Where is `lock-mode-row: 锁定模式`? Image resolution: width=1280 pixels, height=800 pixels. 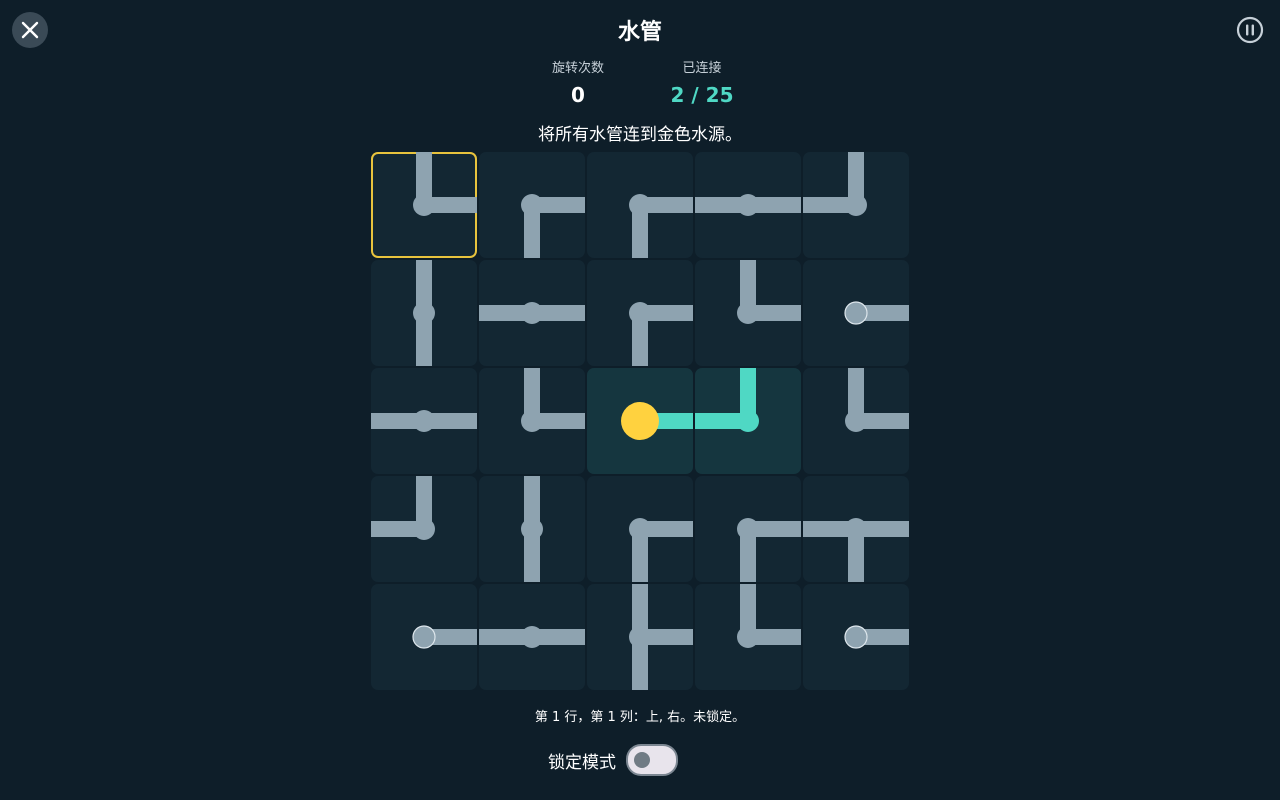
lock-mode-row: 锁定模式 is located at coordinates (613, 760).